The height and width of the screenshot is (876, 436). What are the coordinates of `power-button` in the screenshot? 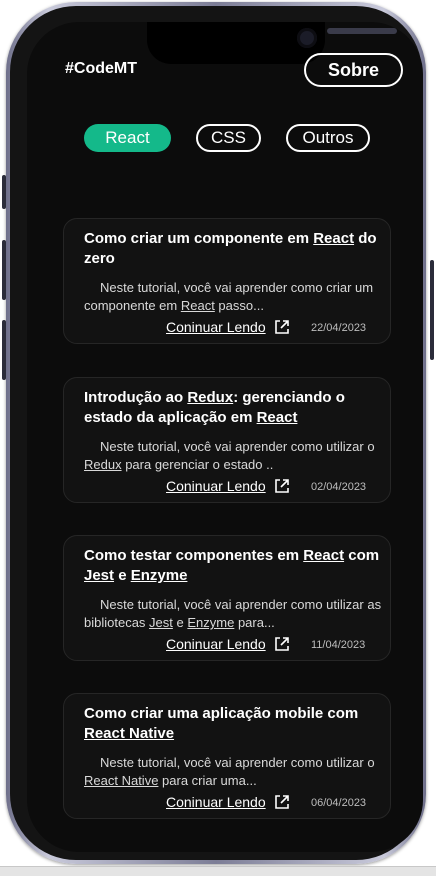 It's located at (432, 310).